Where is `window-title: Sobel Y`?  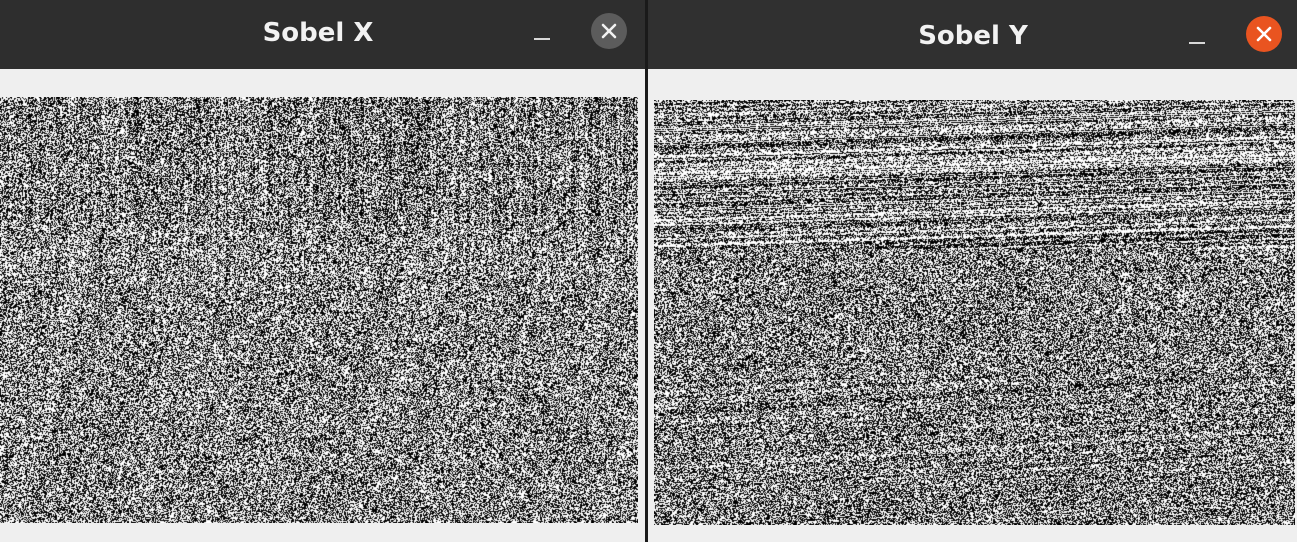 window-title: Sobel Y is located at coordinates (973, 36).